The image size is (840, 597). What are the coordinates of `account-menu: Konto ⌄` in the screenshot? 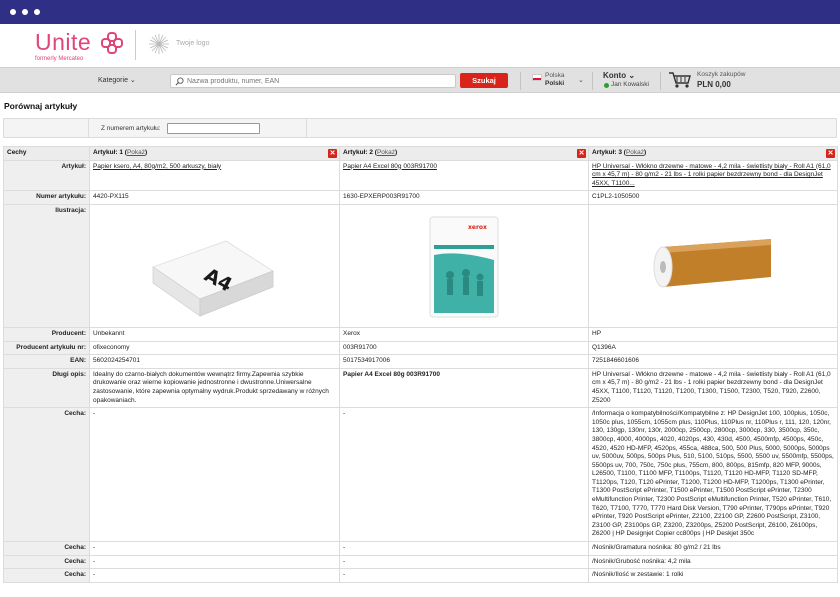 It's located at (619, 75).